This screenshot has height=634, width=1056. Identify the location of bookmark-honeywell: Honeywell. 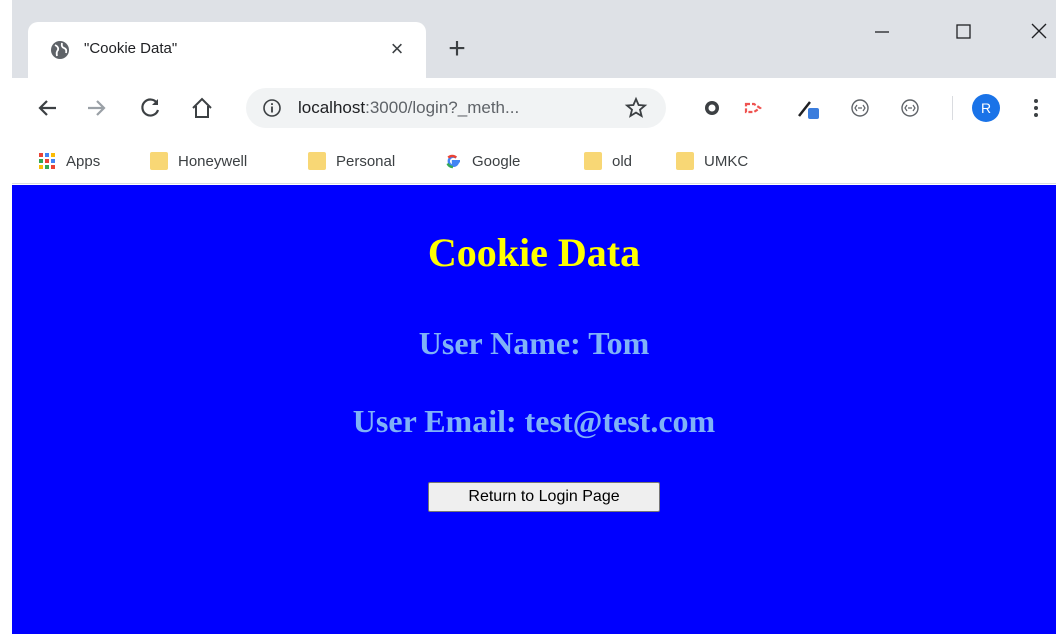
(198, 161).